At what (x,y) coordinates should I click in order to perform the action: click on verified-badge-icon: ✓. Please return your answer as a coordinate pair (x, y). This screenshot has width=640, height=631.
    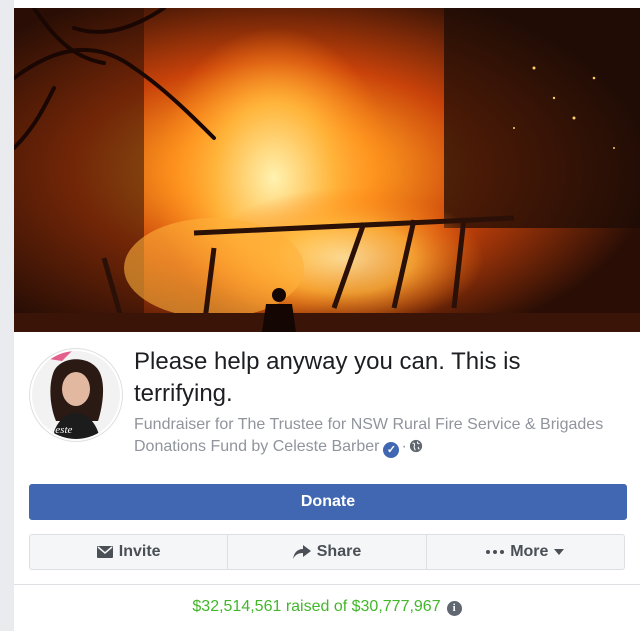
    Looking at the image, I should click on (391, 450).